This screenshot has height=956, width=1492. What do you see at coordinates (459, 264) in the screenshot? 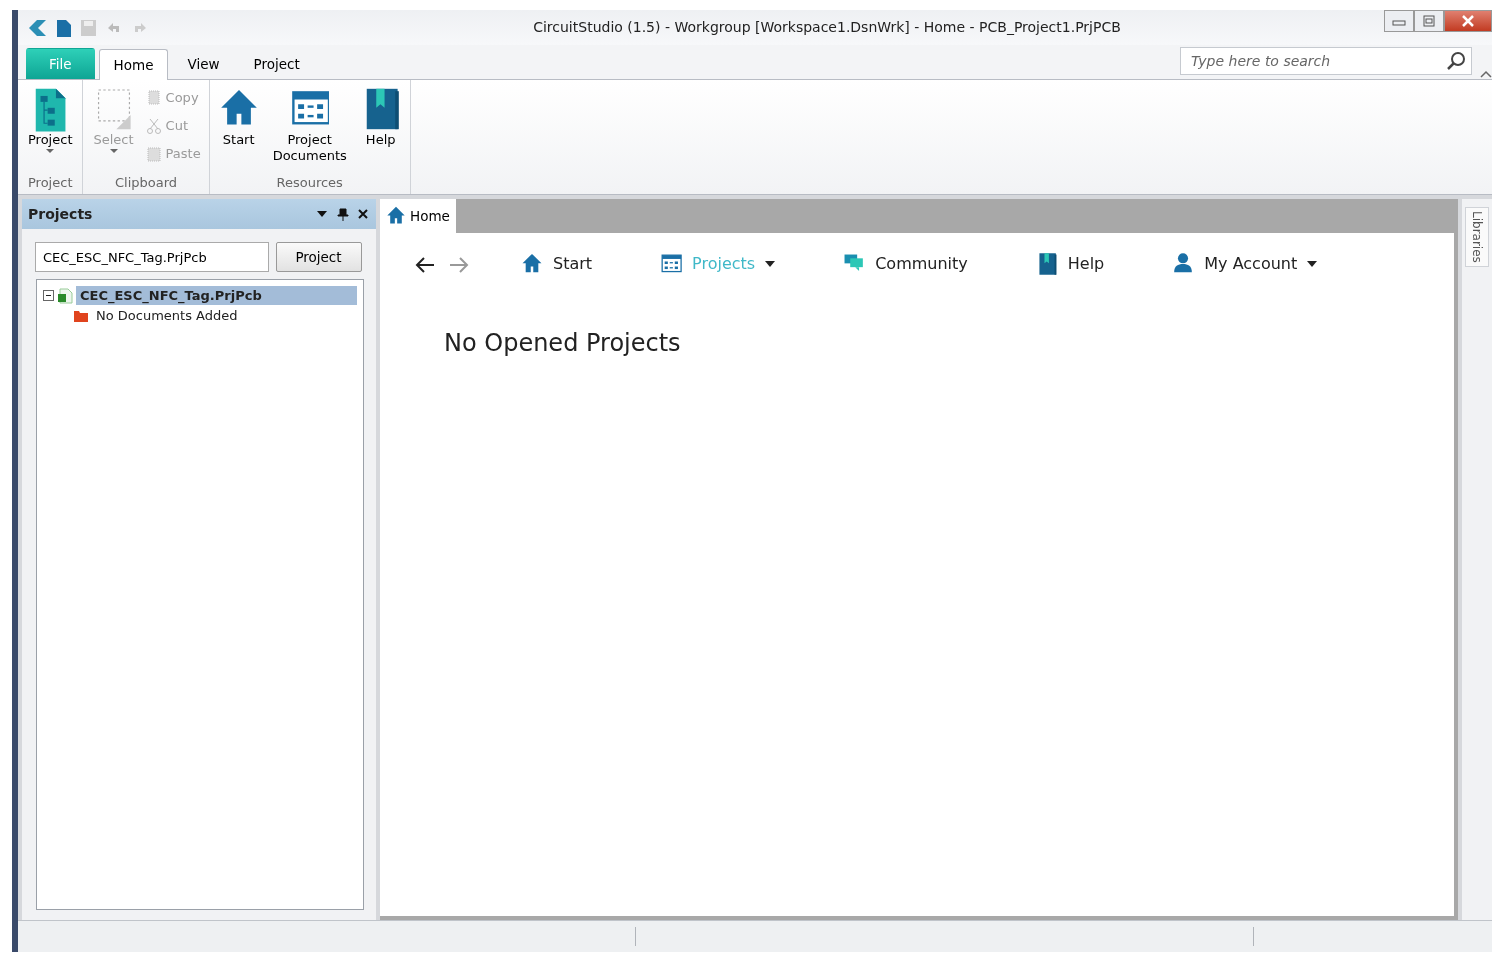
I see `forward-arrow-icon` at bounding box center [459, 264].